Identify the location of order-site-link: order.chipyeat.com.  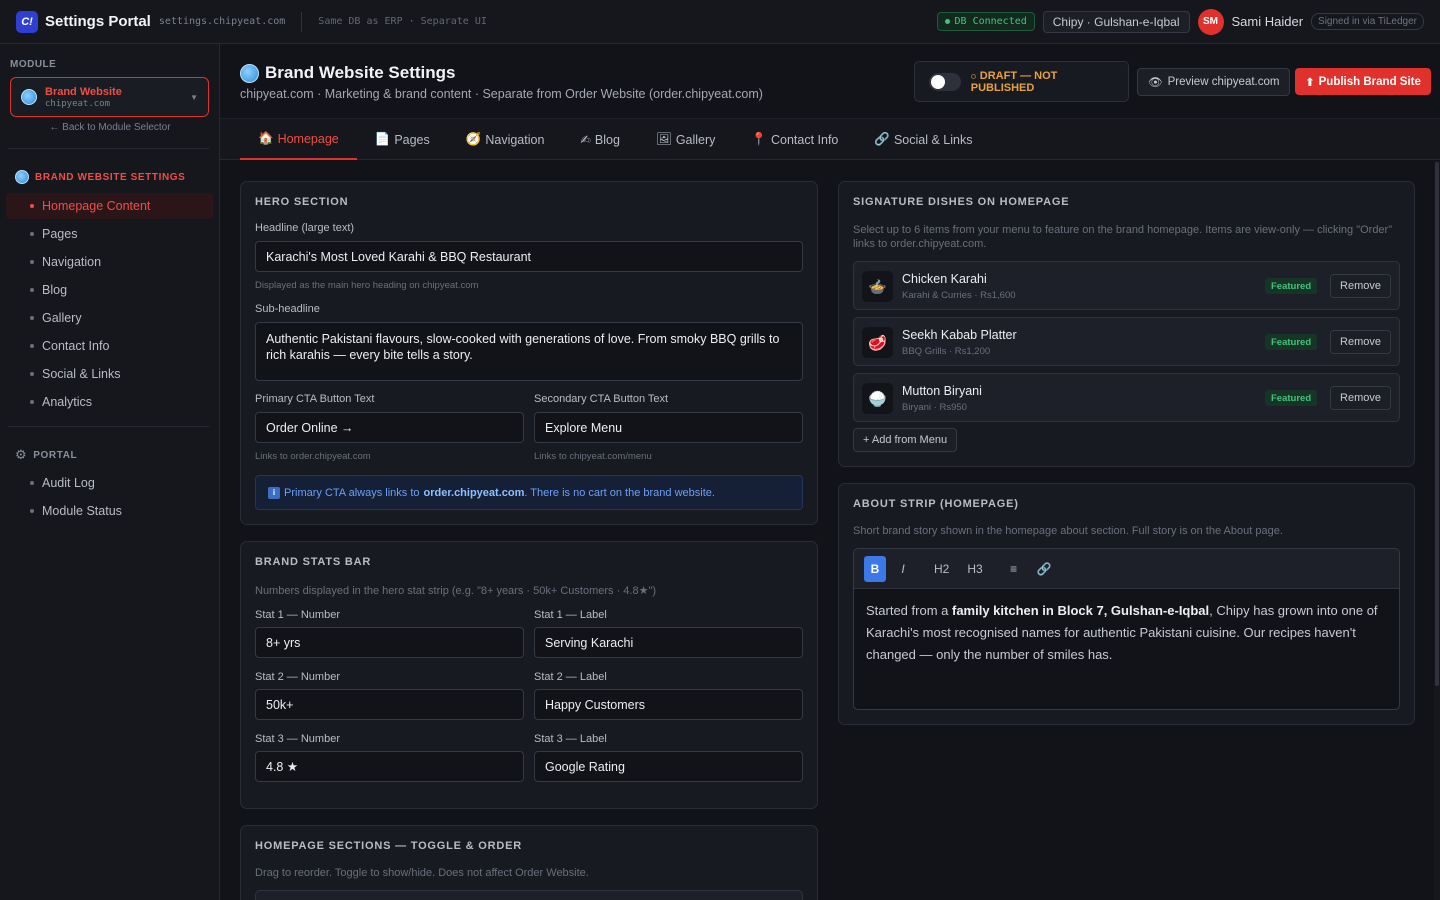
(474, 493).